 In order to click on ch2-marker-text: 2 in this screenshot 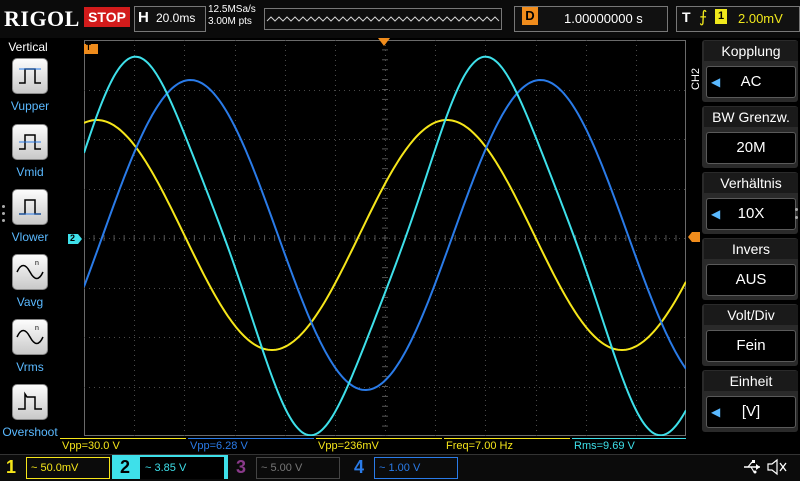, I will do `click(73, 238)`.